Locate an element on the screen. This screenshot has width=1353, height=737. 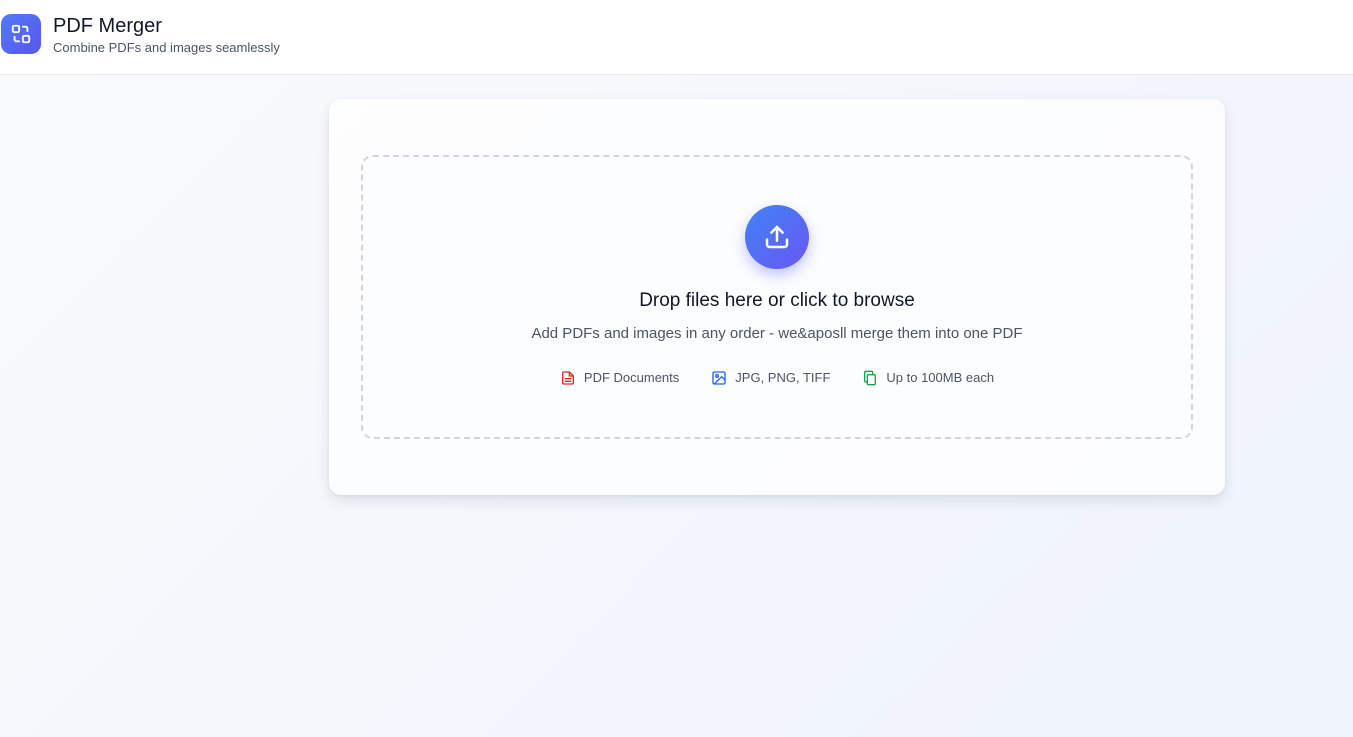
app-title: PDF Merger is located at coordinates (107, 26).